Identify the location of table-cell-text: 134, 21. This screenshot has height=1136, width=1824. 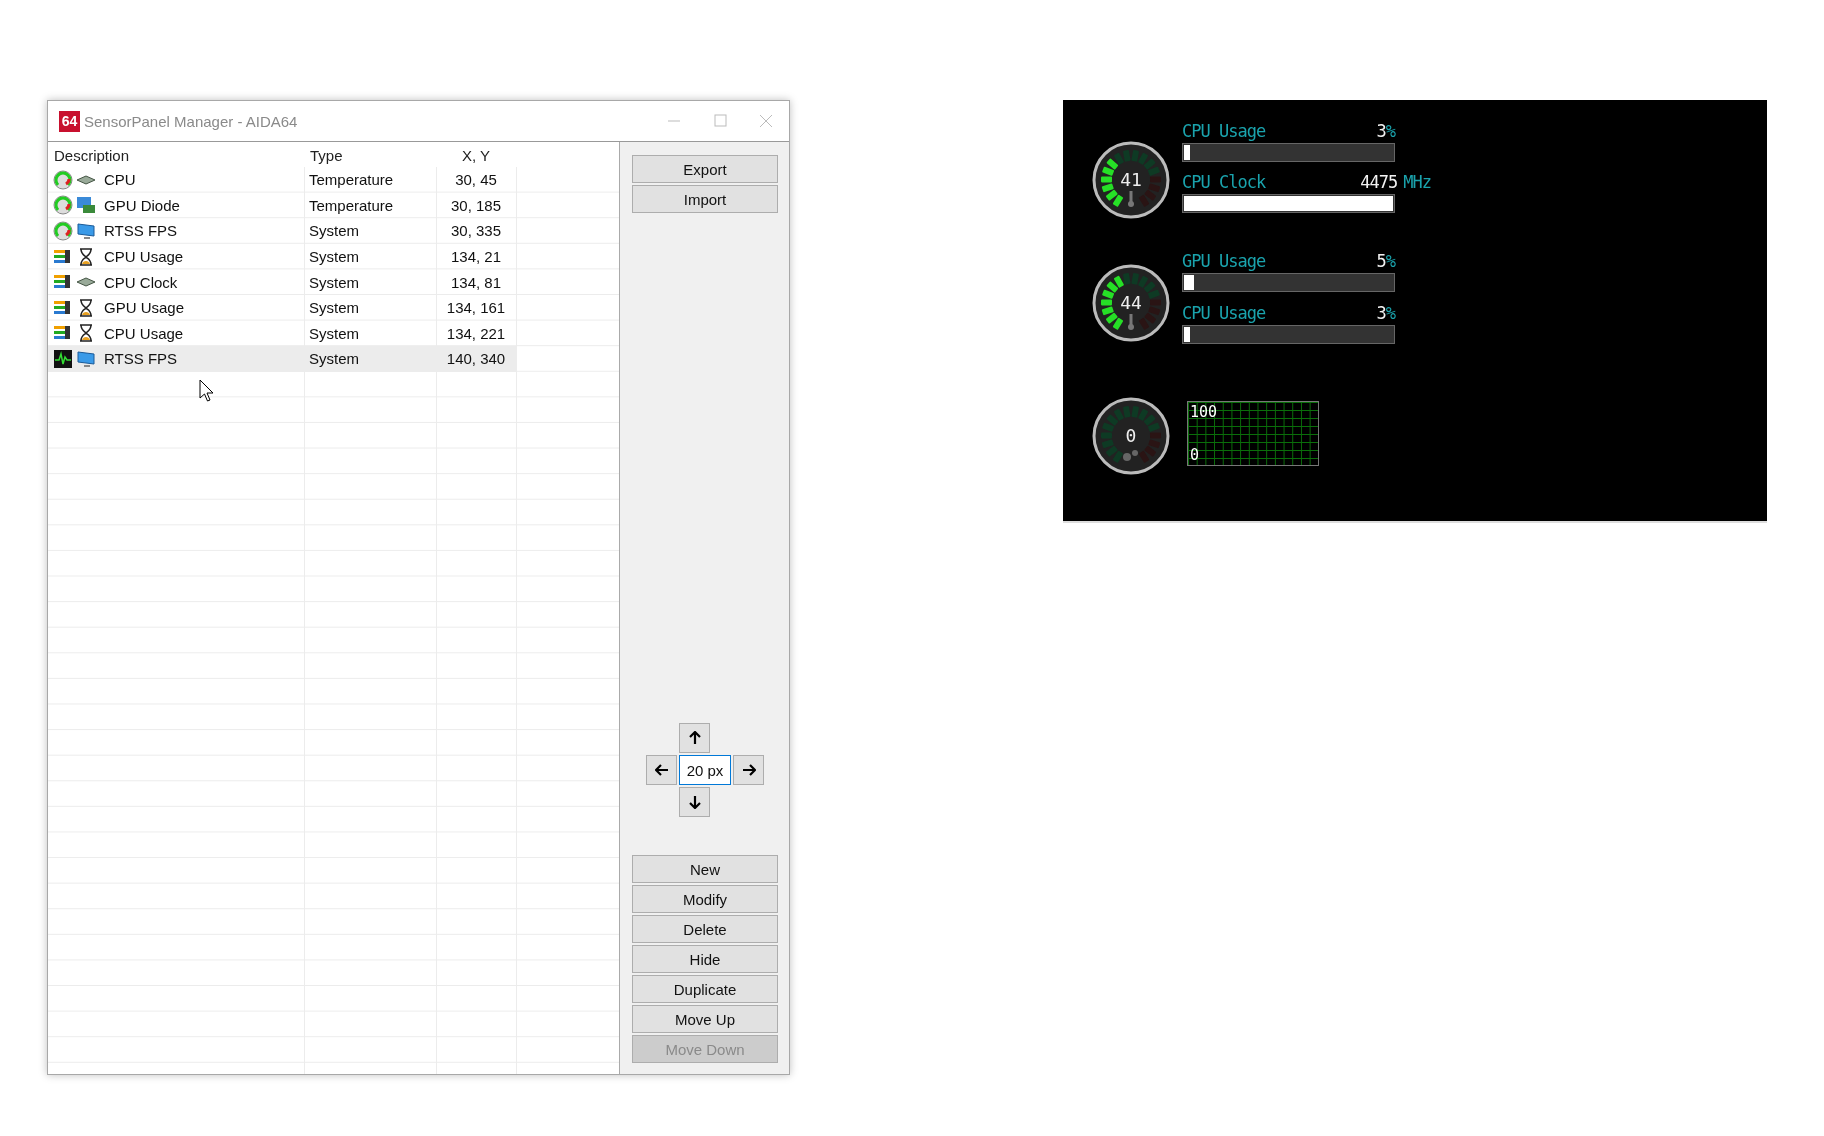
(475, 257).